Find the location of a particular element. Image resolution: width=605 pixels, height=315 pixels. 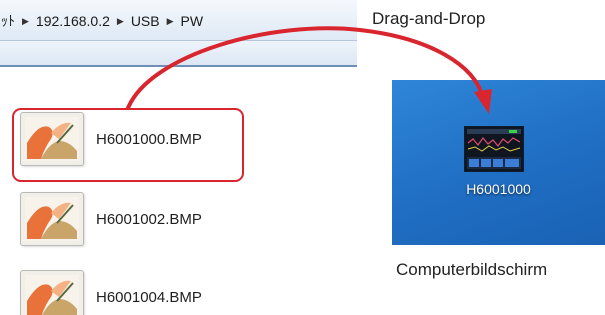

file-item: H6001002.BMP is located at coordinates (140, 219).